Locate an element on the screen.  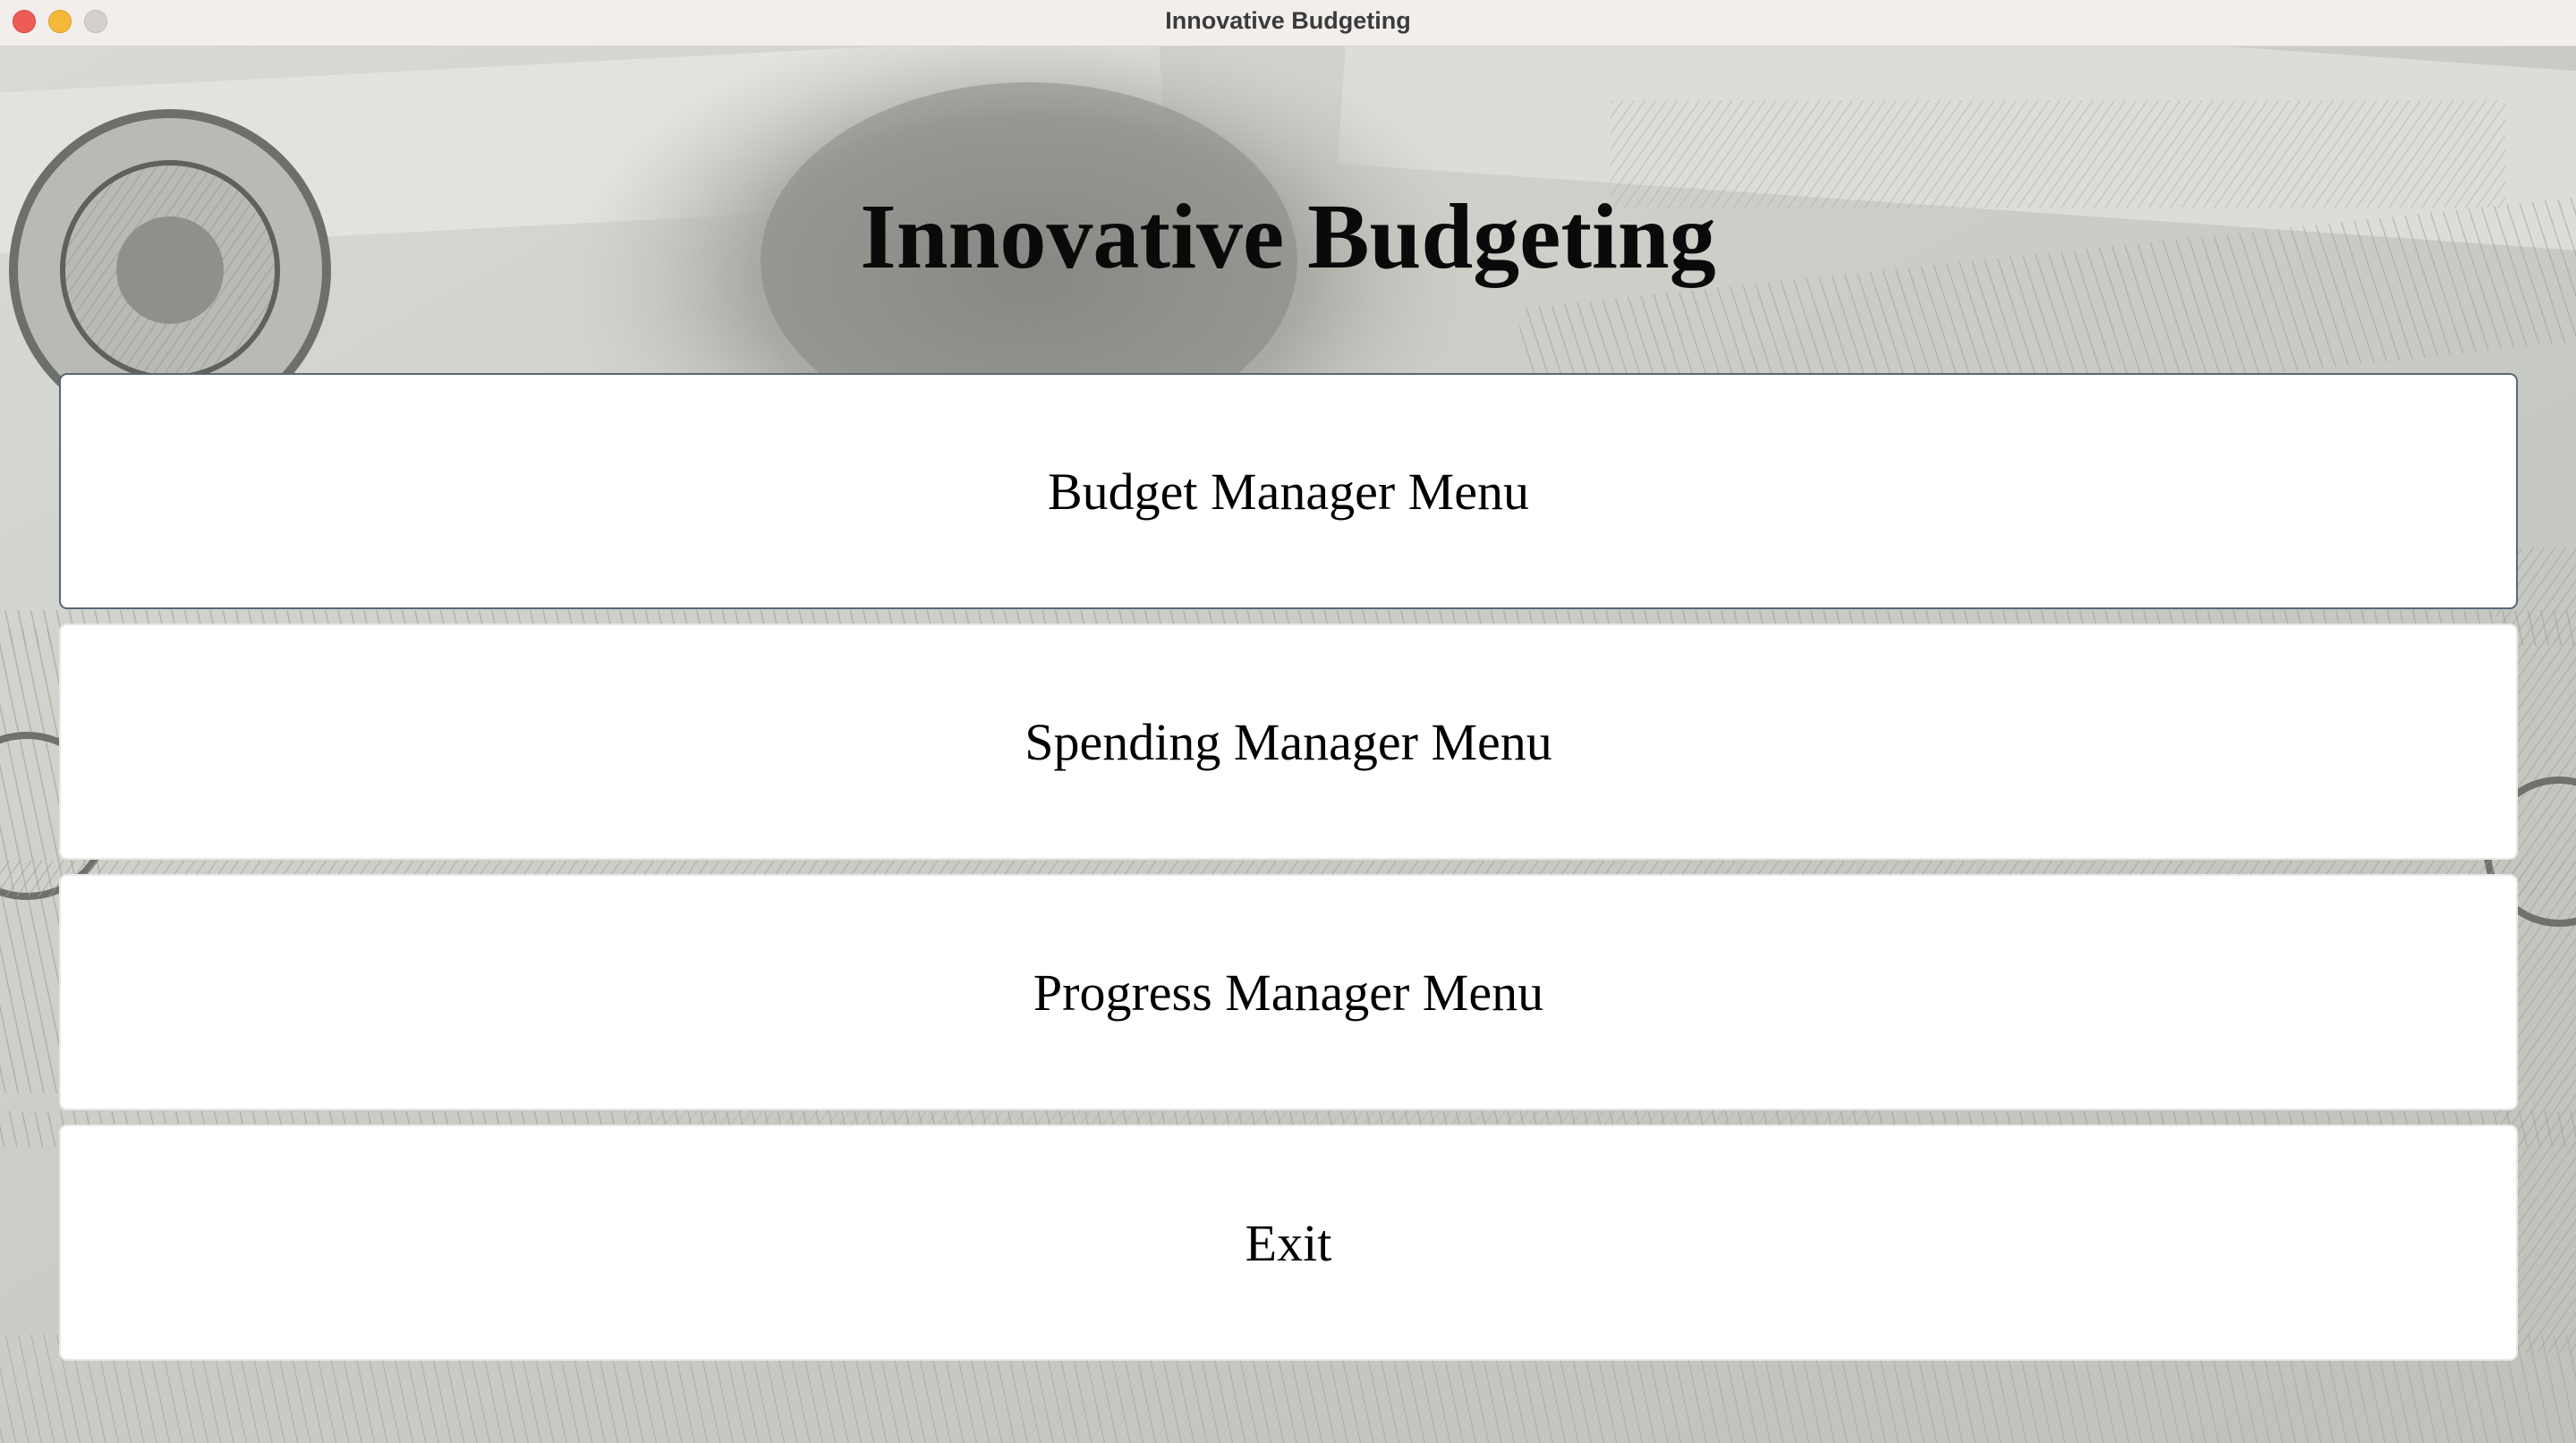
window-titlebar: Innovative Budgeting is located at coordinates (1288, 23).